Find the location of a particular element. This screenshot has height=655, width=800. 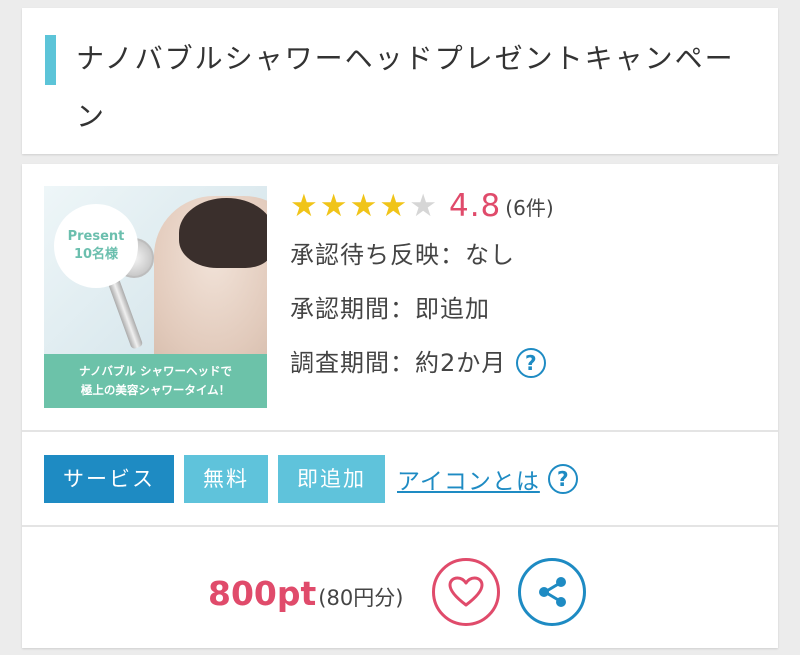

approval-wait-row: 承認待ち反映：なし is located at coordinates (525, 255).